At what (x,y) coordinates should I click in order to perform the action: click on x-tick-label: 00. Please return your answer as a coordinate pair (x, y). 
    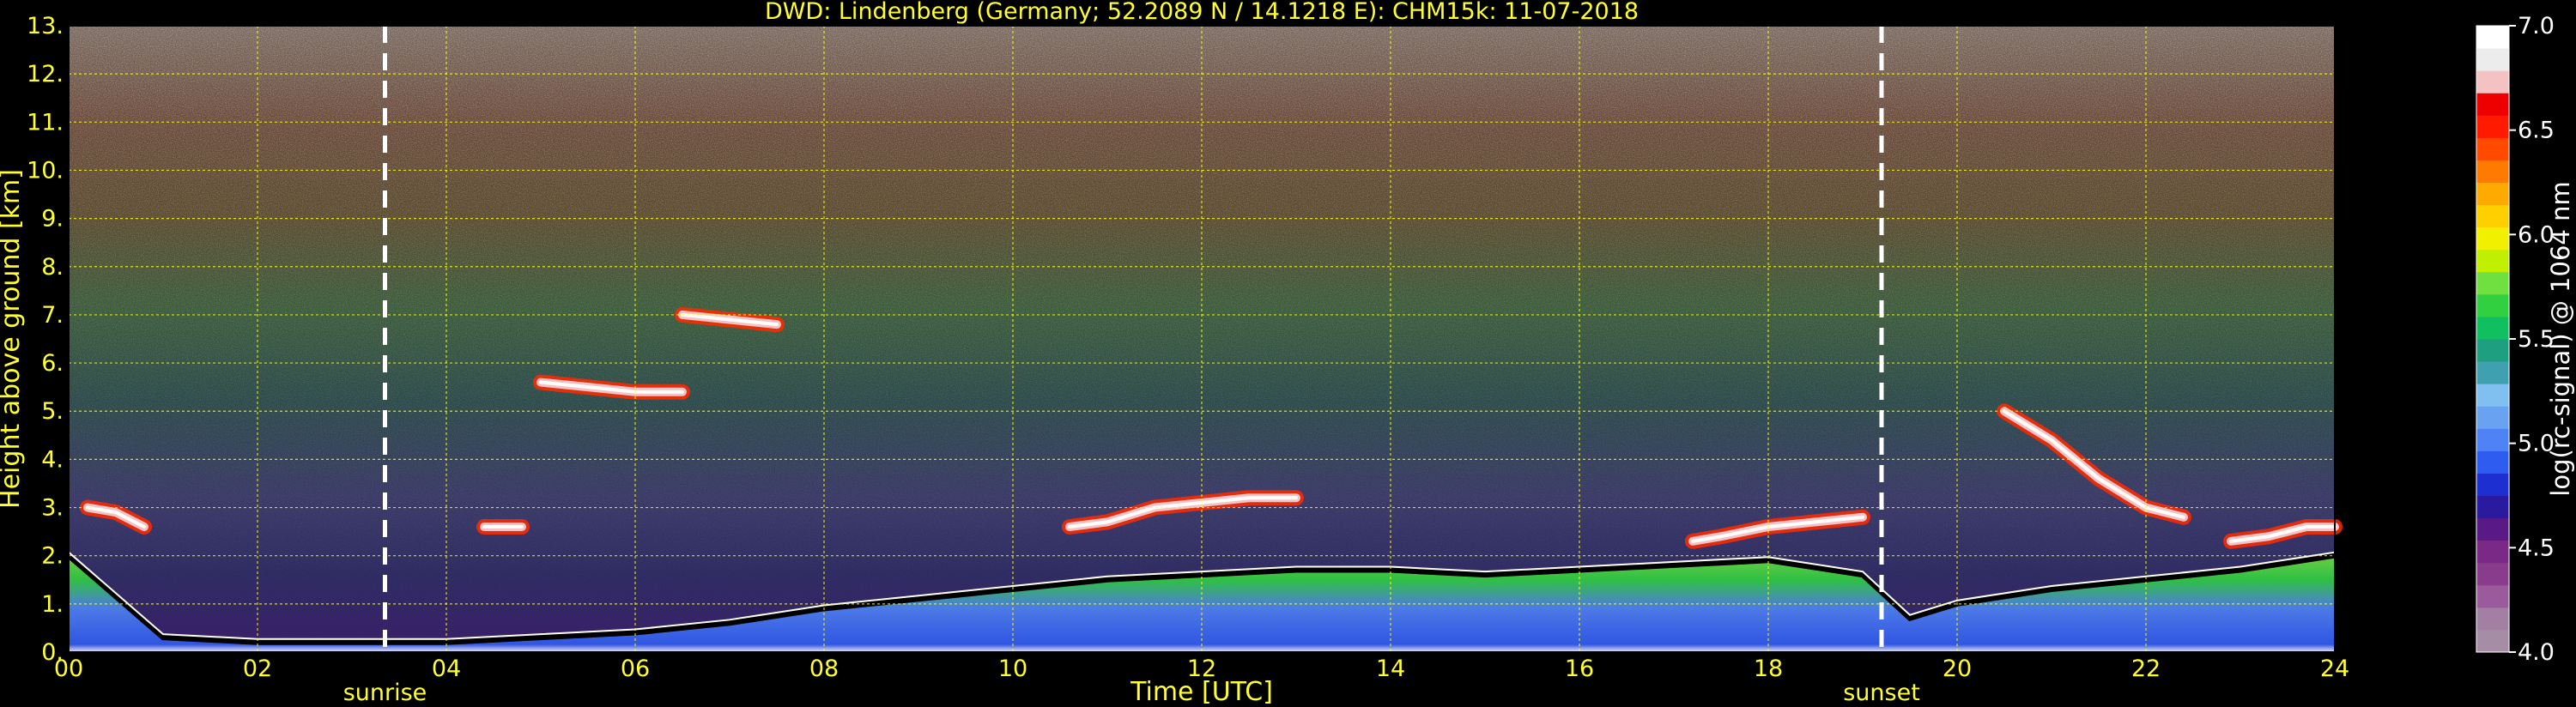
    Looking at the image, I should click on (68, 669).